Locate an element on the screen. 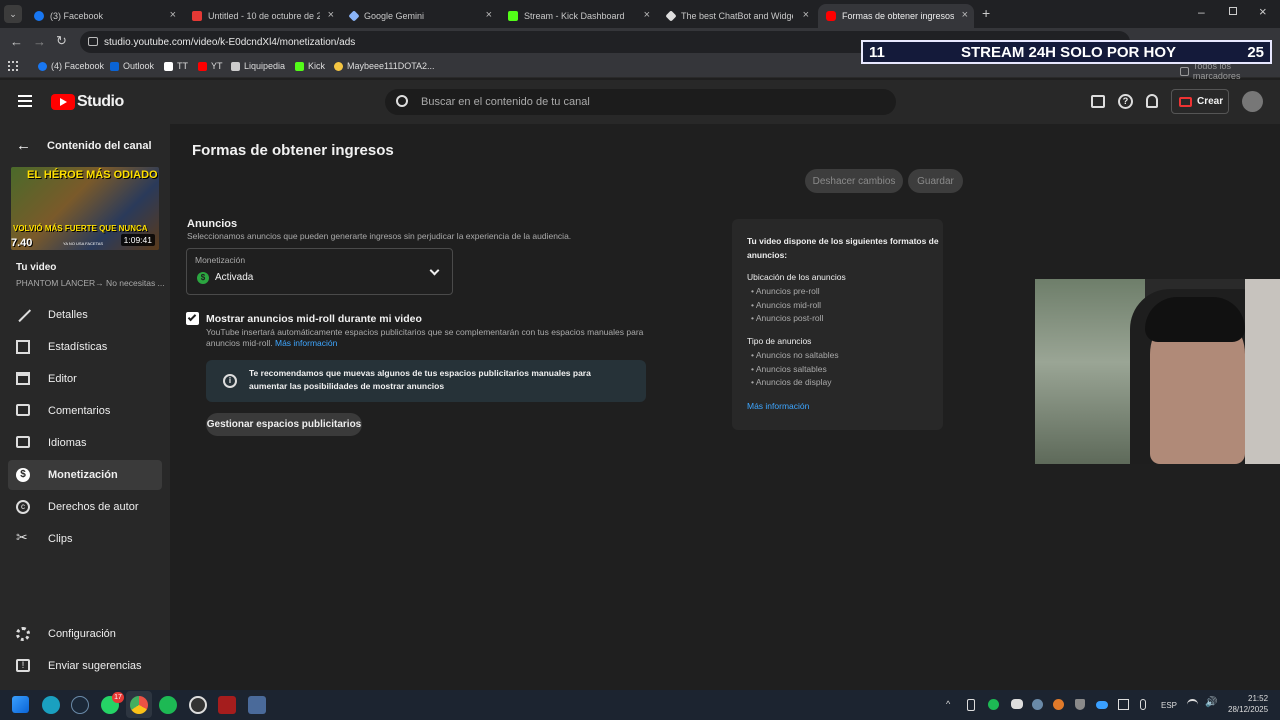 This screenshot has width=1280, height=720. menu-icon is located at coordinates (25, 101).